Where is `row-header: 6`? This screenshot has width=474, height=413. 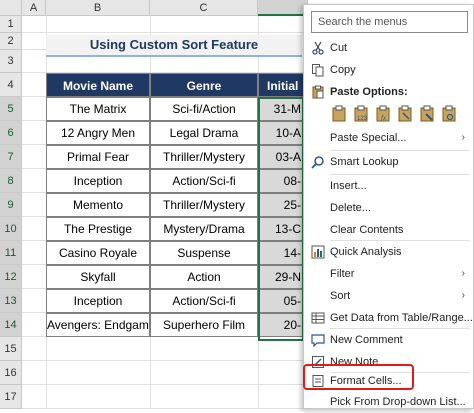
row-header: 6 is located at coordinates (11, 133).